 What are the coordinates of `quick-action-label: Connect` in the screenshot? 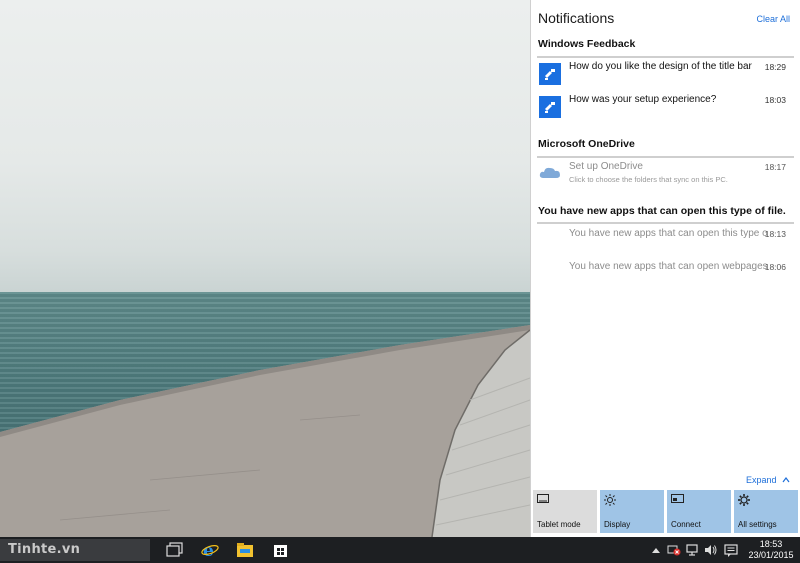 It's located at (686, 524).